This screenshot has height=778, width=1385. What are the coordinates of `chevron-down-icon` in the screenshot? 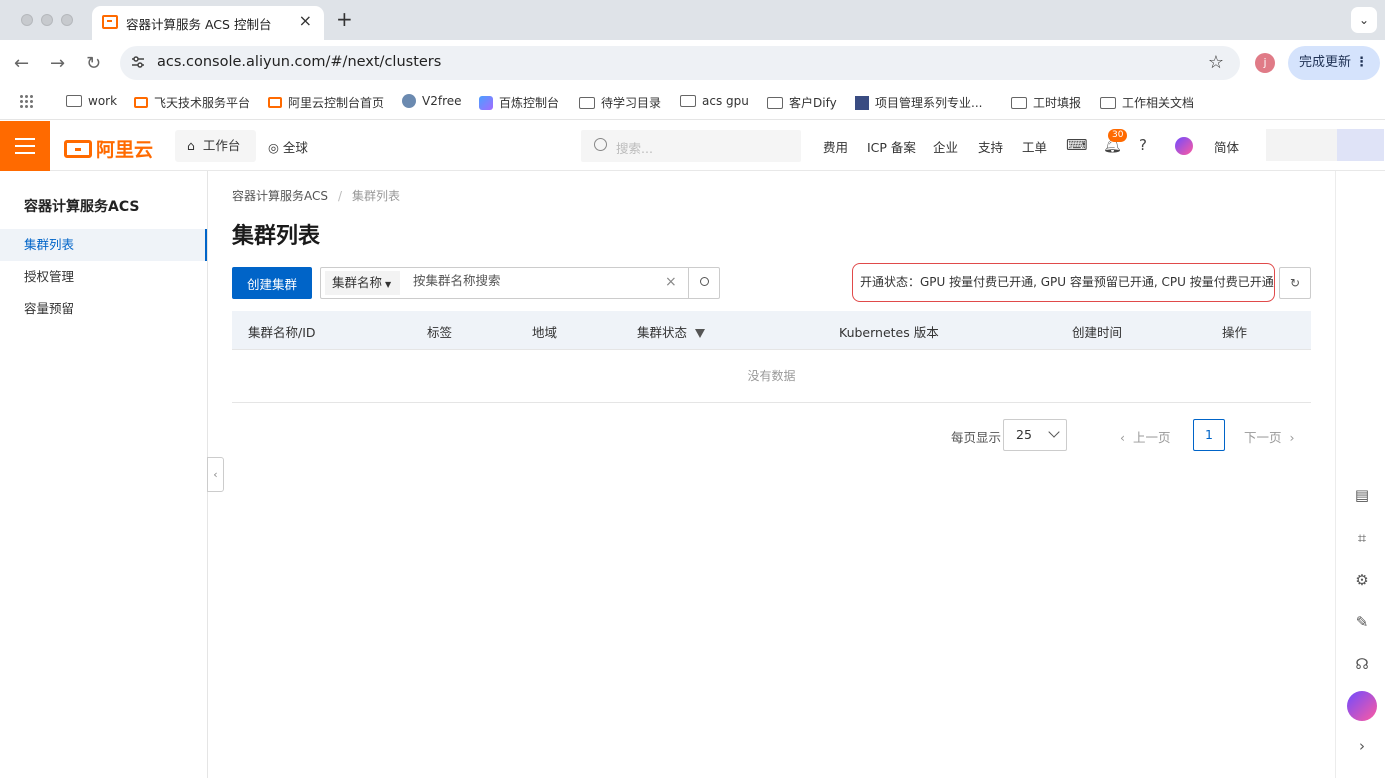 It's located at (1054, 432).